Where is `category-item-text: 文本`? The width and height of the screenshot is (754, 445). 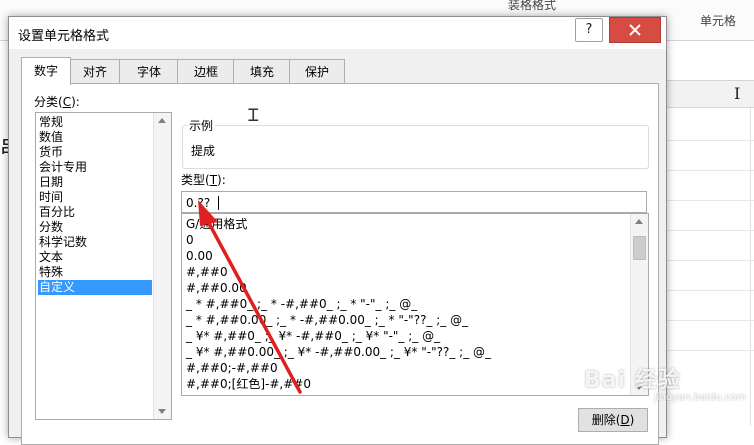 category-item-text: 文本 is located at coordinates (95, 257).